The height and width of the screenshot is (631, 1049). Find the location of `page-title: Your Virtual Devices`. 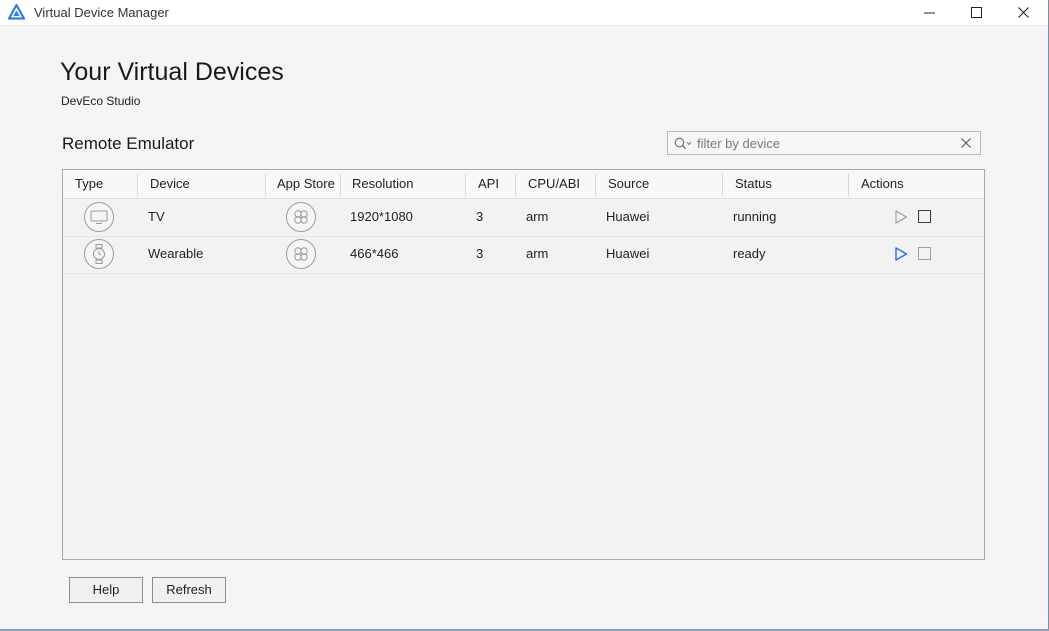

page-title: Your Virtual Devices is located at coordinates (172, 72).